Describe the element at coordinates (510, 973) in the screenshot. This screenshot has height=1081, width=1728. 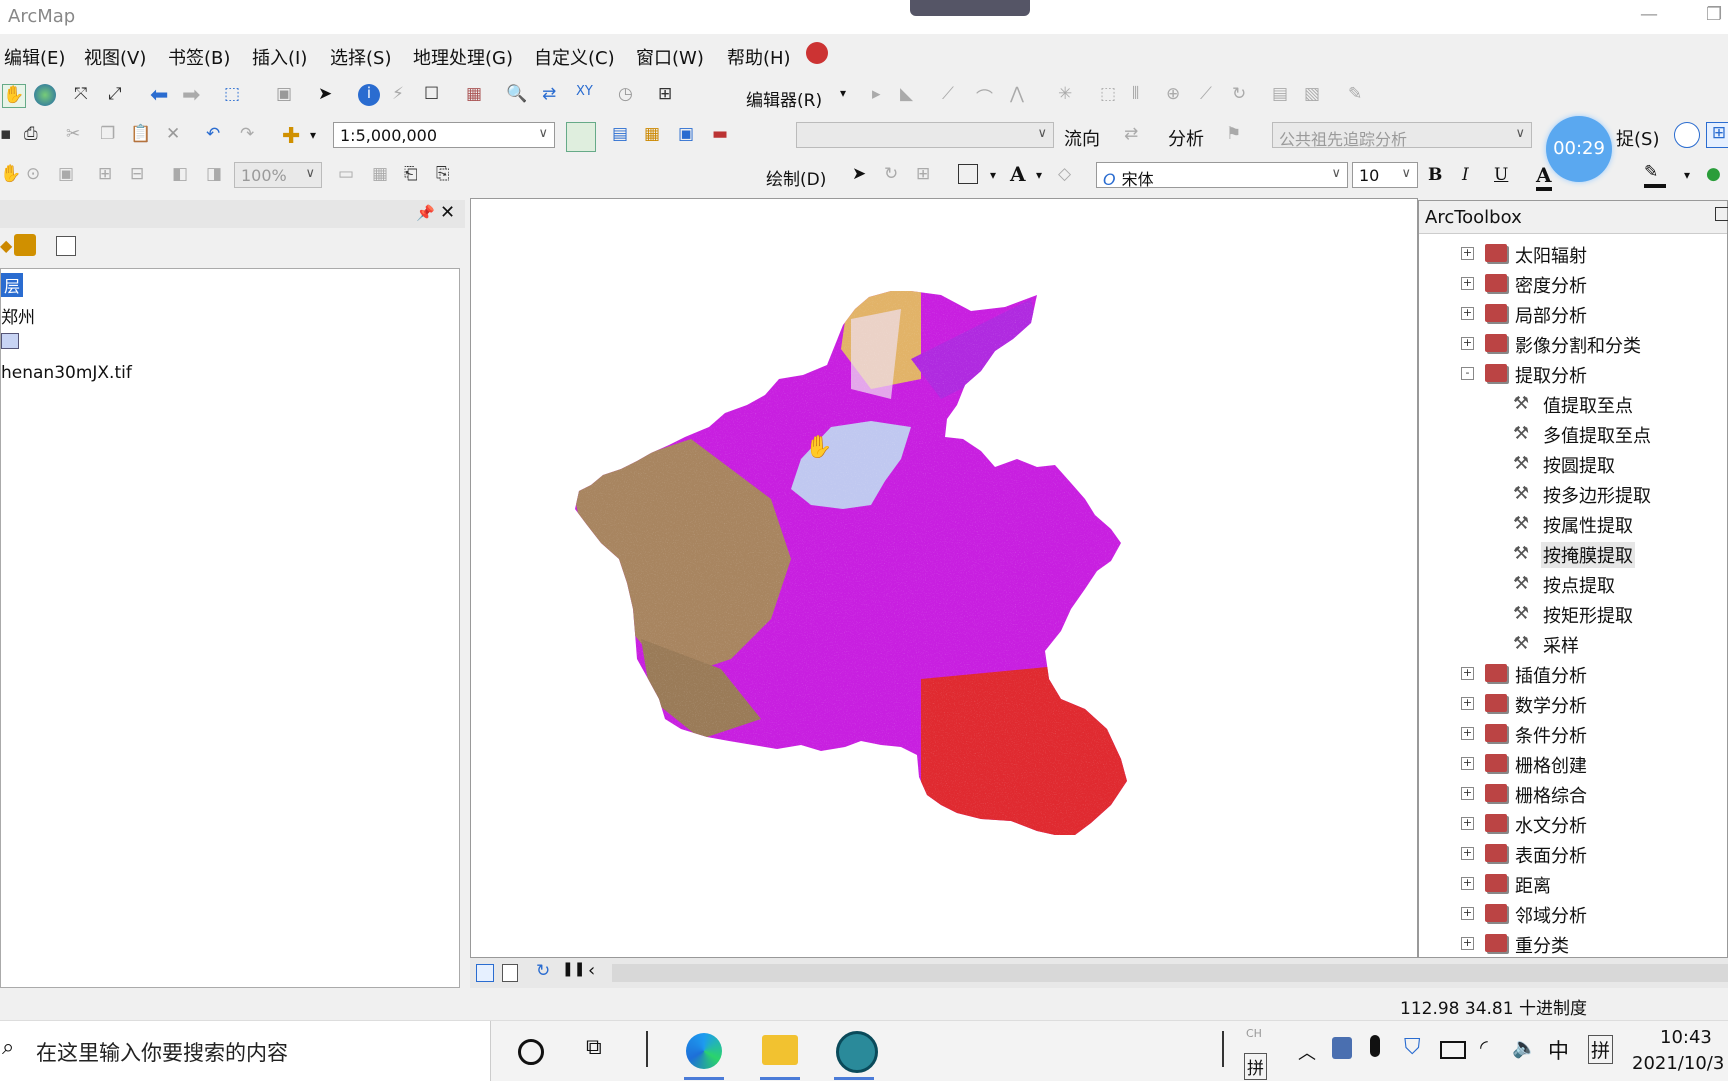
I see `layout-view-icon` at that location.